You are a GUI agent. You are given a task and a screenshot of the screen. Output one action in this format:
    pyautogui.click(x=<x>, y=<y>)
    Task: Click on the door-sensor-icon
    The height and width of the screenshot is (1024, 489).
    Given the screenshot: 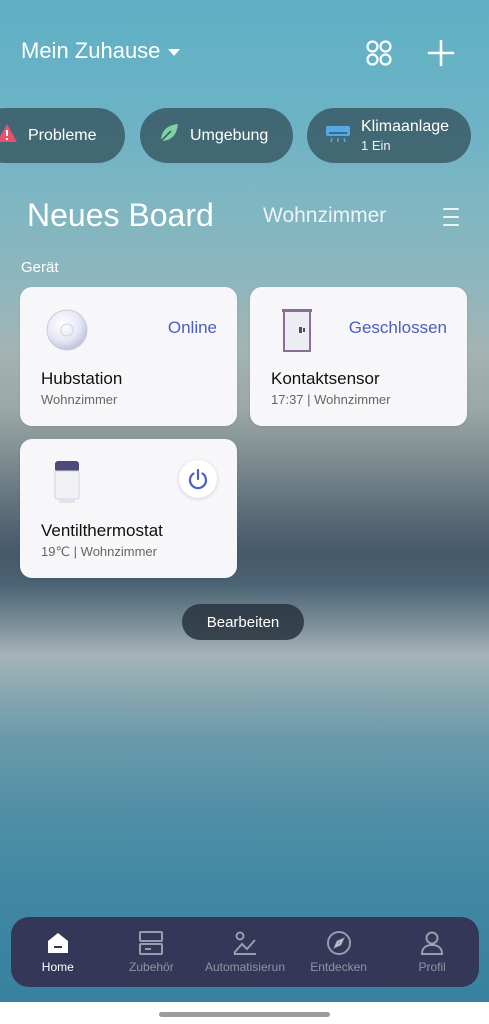 What is the action you would take?
    pyautogui.click(x=297, y=330)
    